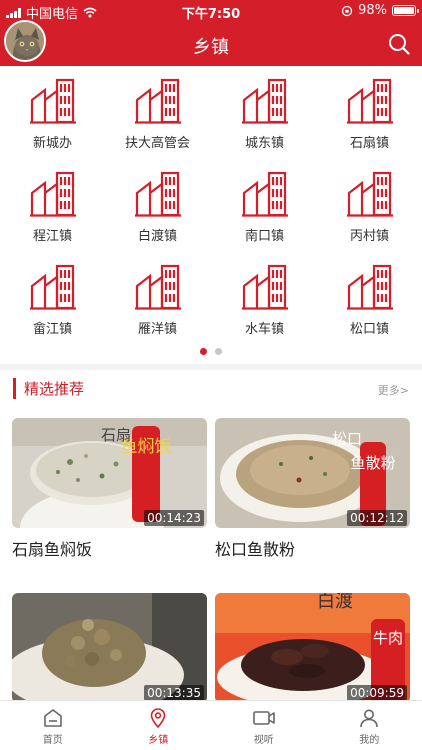  Describe the element at coordinates (388, 638) in the screenshot. I see `thumbnail-caption: 牛肉` at that location.